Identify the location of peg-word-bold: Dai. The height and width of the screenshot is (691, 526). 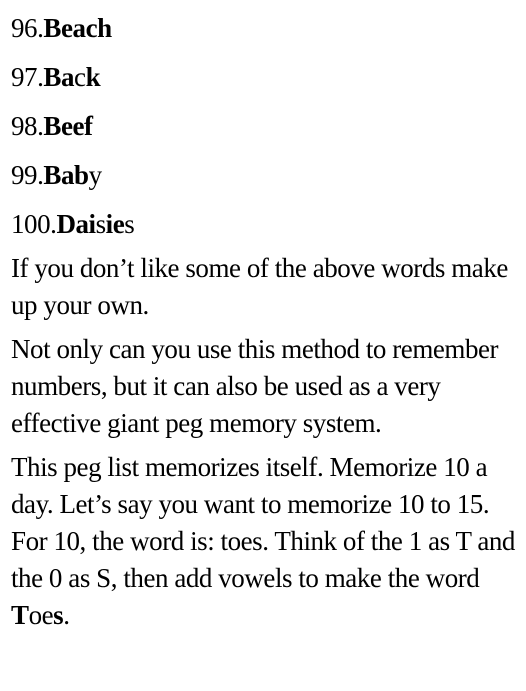
(76, 224).